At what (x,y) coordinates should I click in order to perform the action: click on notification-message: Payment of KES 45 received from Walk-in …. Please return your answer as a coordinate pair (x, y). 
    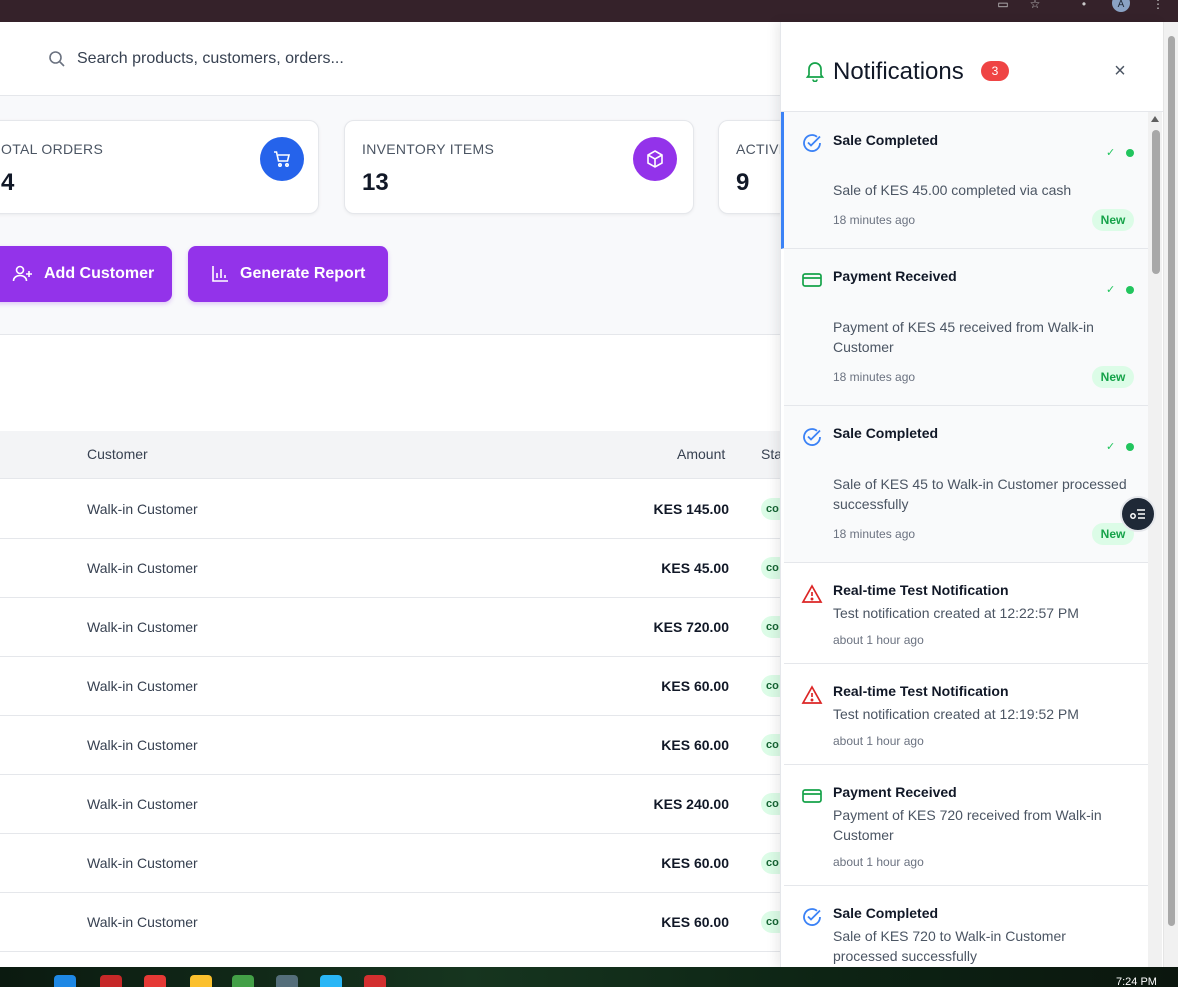
    Looking at the image, I should click on (963, 337).